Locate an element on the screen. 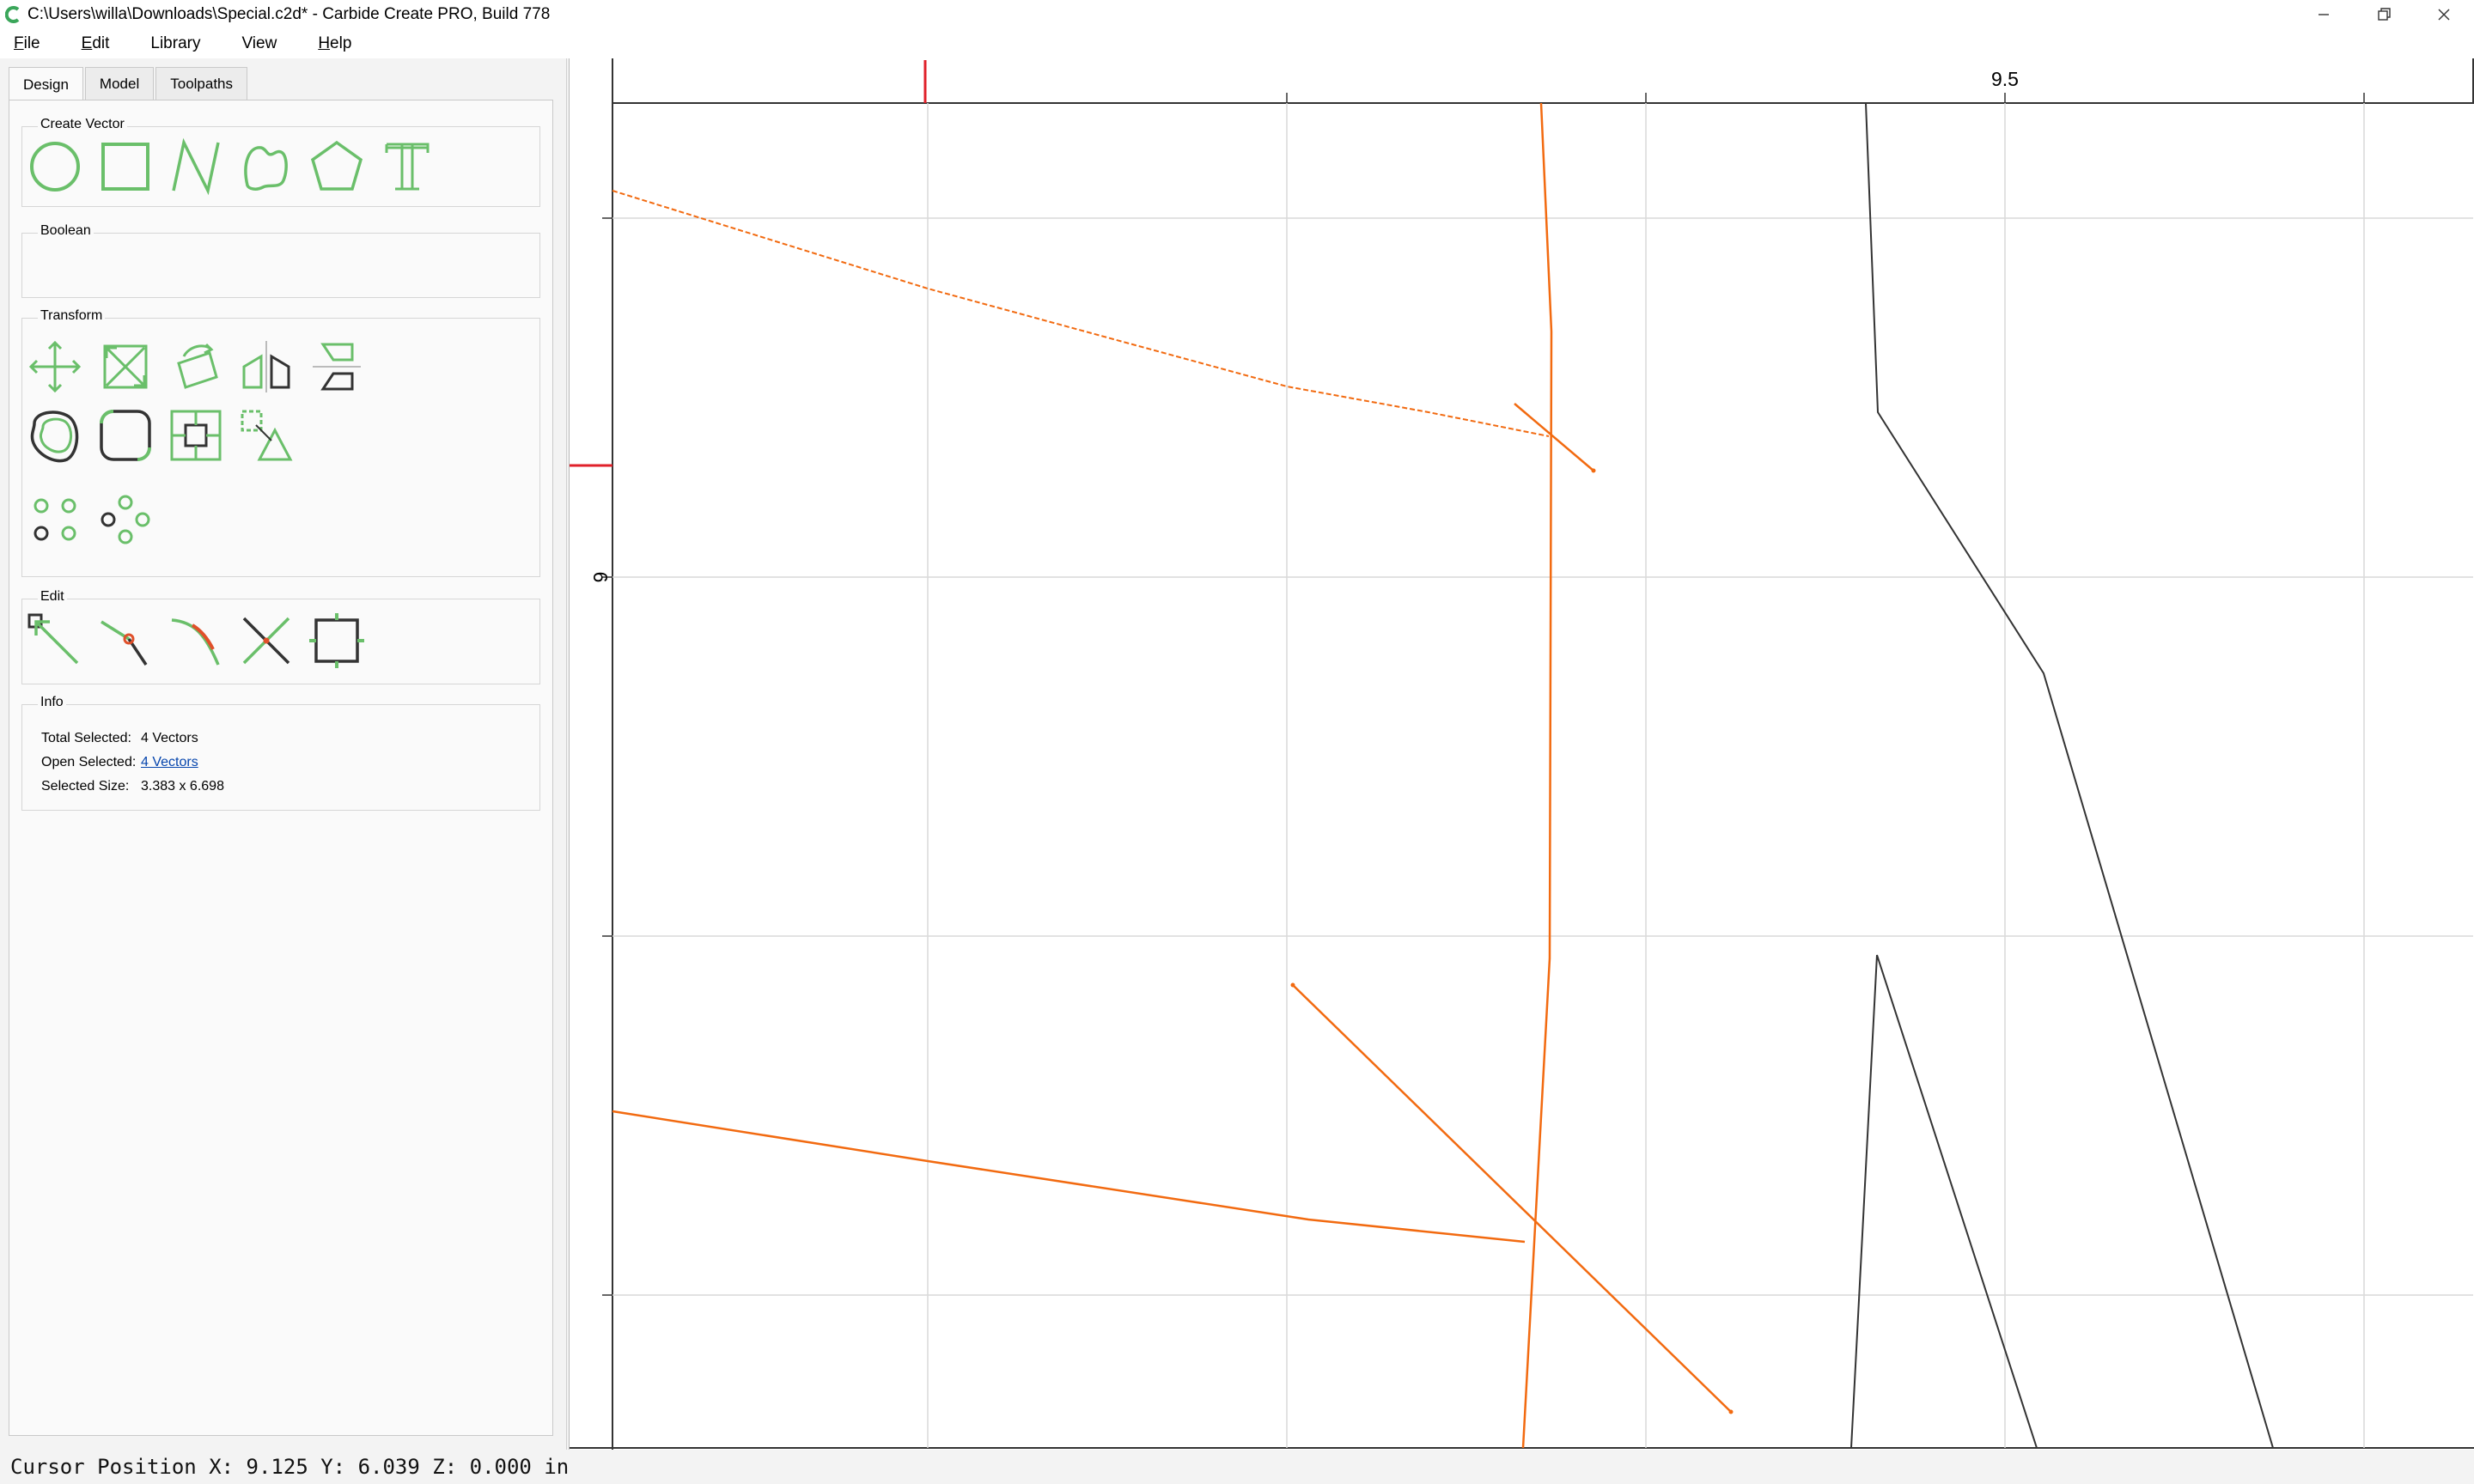  window-controls is located at coordinates (2384, 15).